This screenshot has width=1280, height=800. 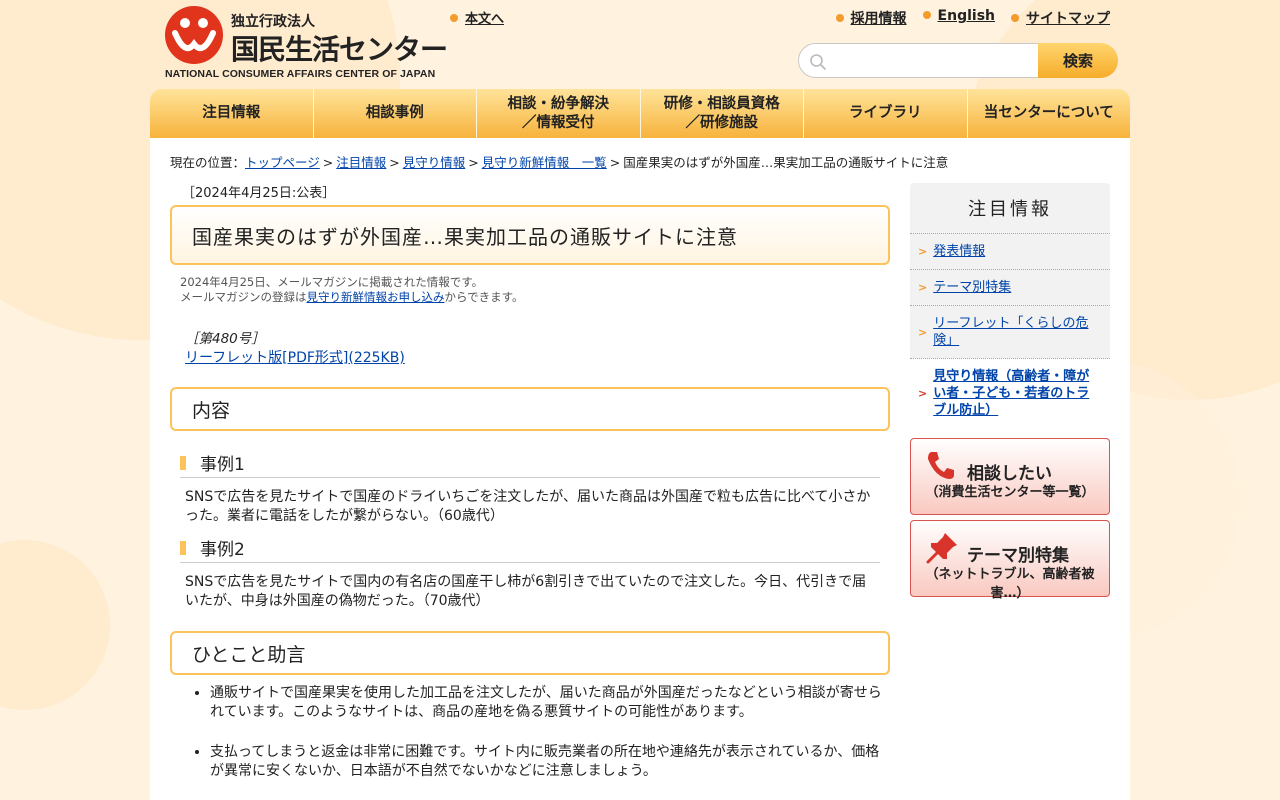 I want to click on logo-mark-icon, so click(x=194, y=35).